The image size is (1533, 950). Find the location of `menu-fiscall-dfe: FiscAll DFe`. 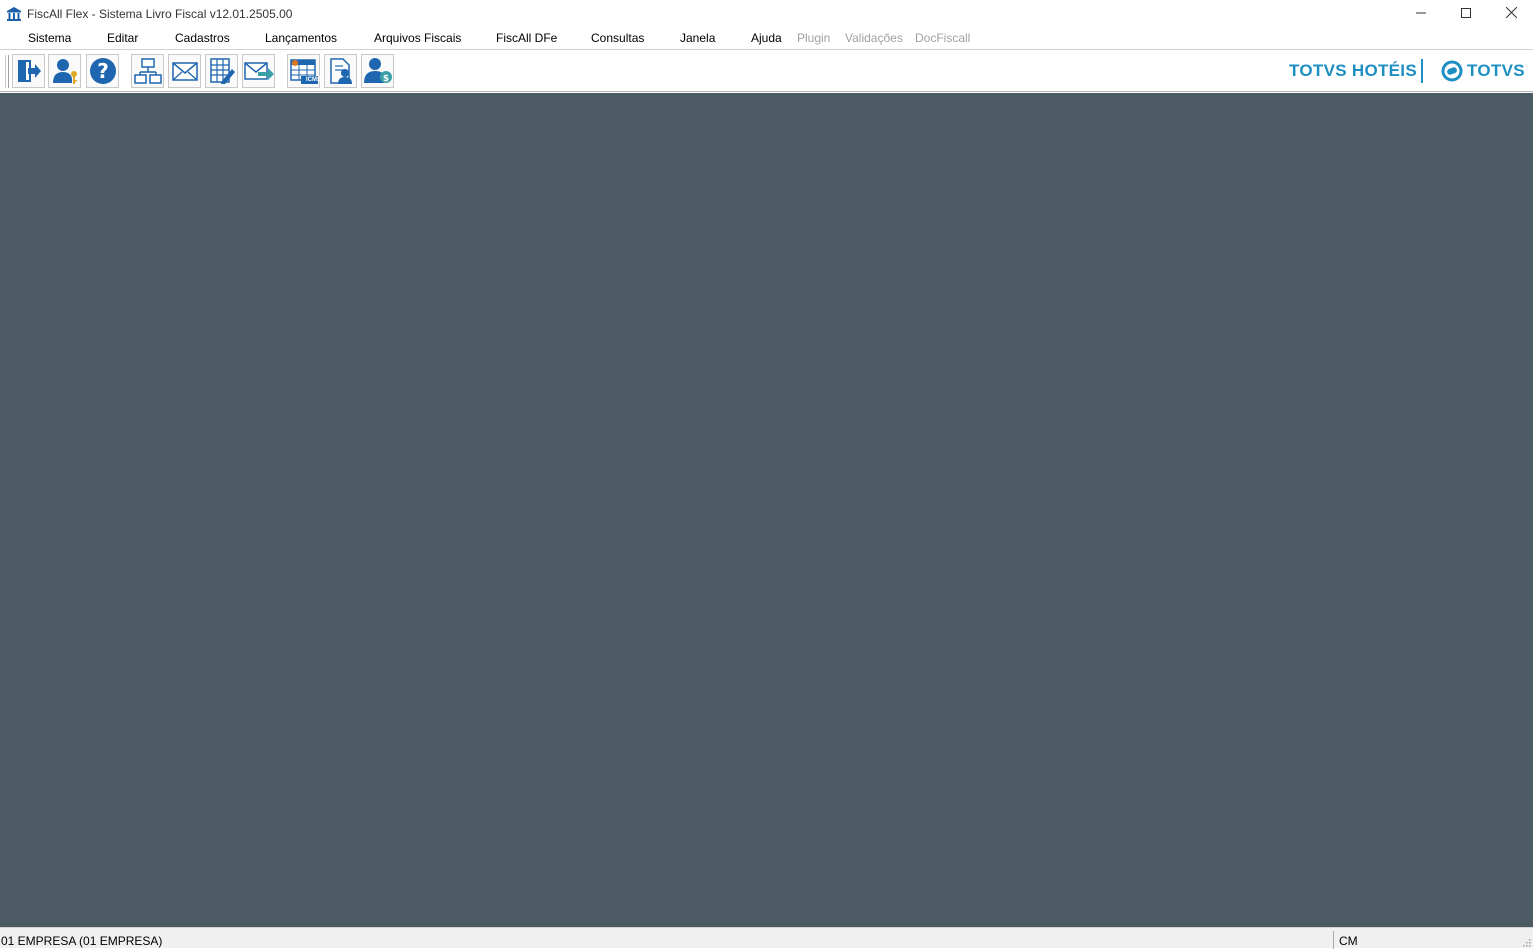

menu-fiscall-dfe: FiscAll DFe is located at coordinates (526, 38).